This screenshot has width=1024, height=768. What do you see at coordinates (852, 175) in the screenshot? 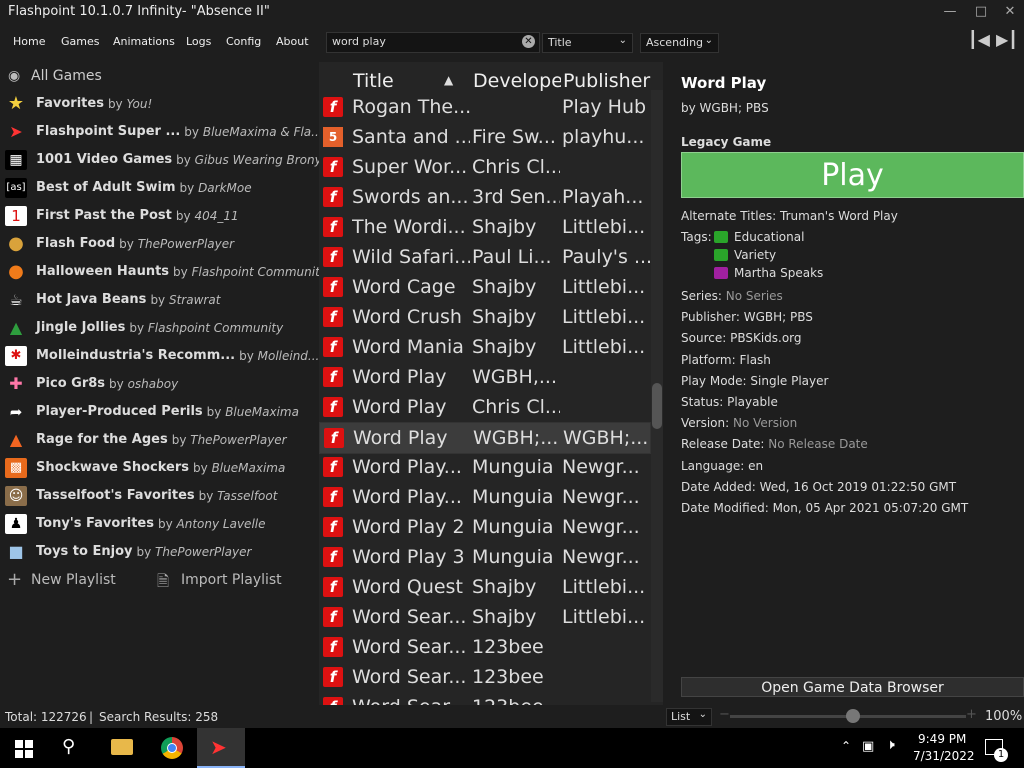
I see `play-button: Play` at bounding box center [852, 175].